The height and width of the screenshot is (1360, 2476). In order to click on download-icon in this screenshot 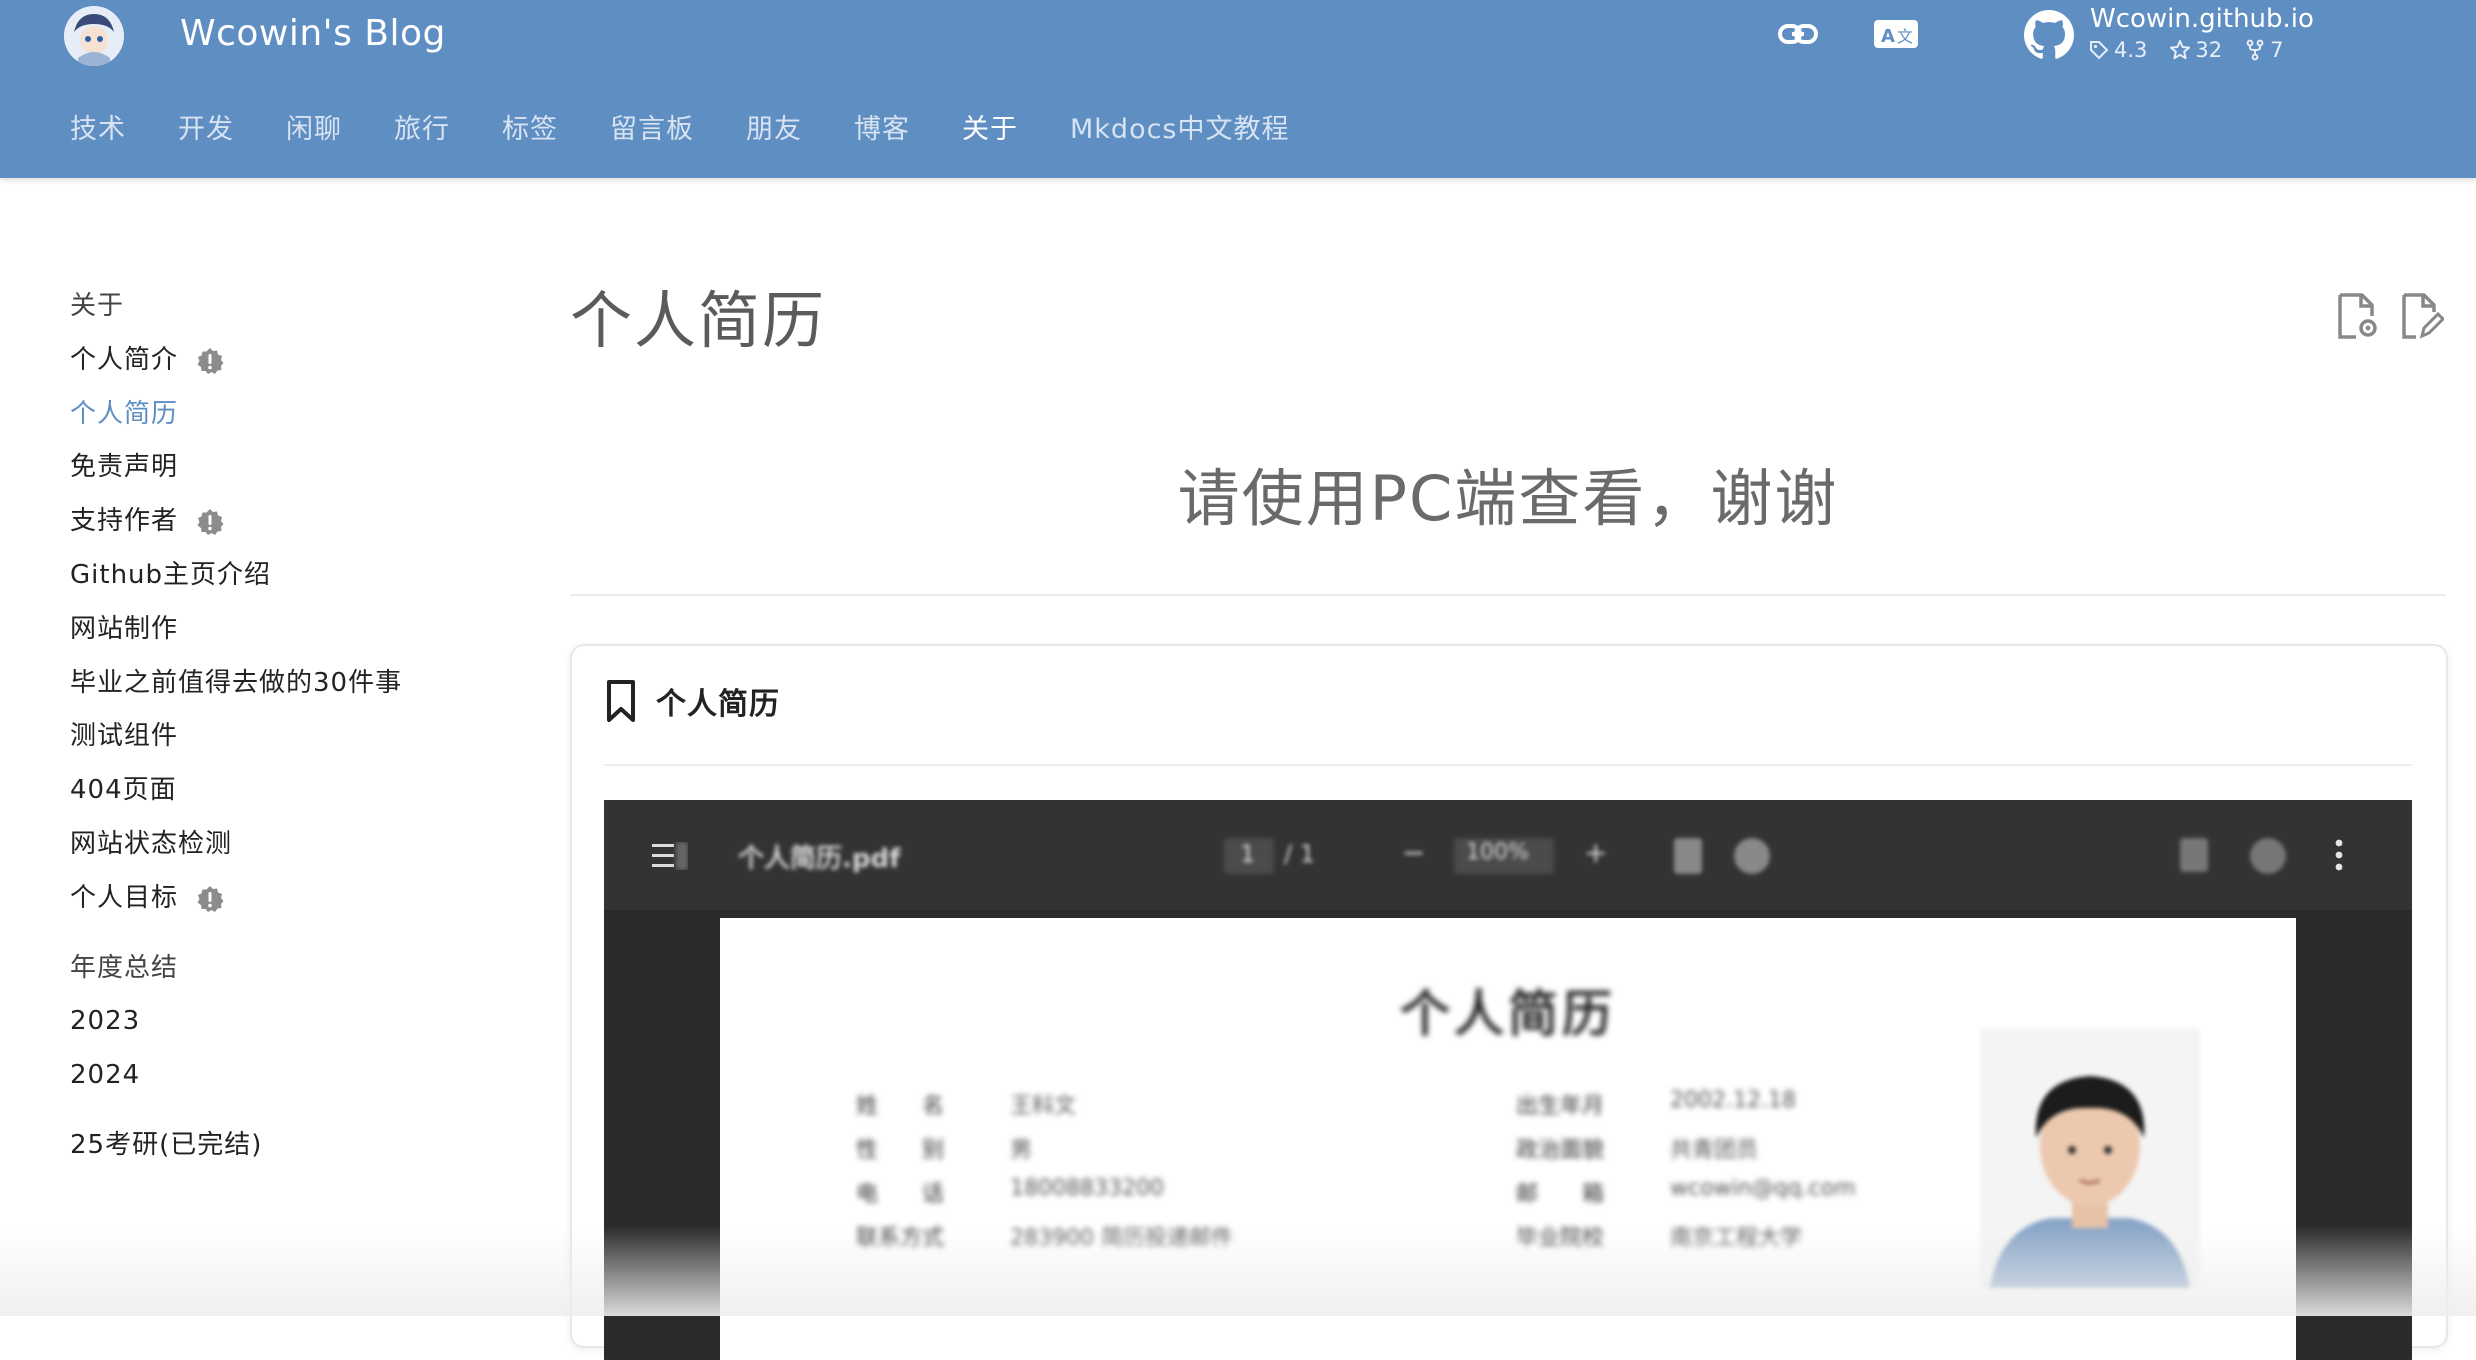, I will do `click(2194, 855)`.